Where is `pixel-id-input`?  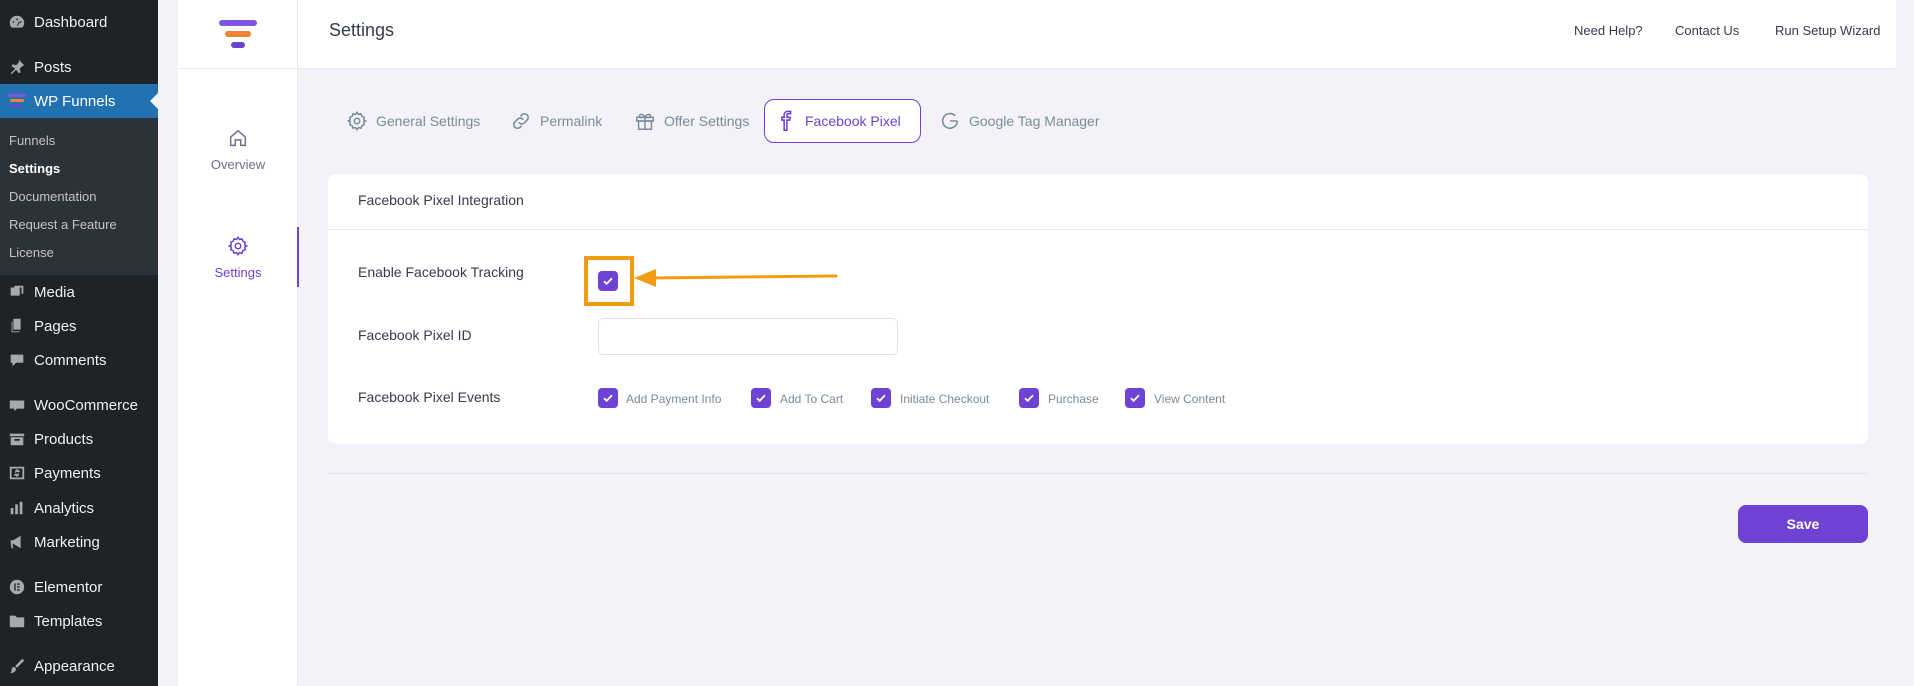
pixel-id-input is located at coordinates (748, 336).